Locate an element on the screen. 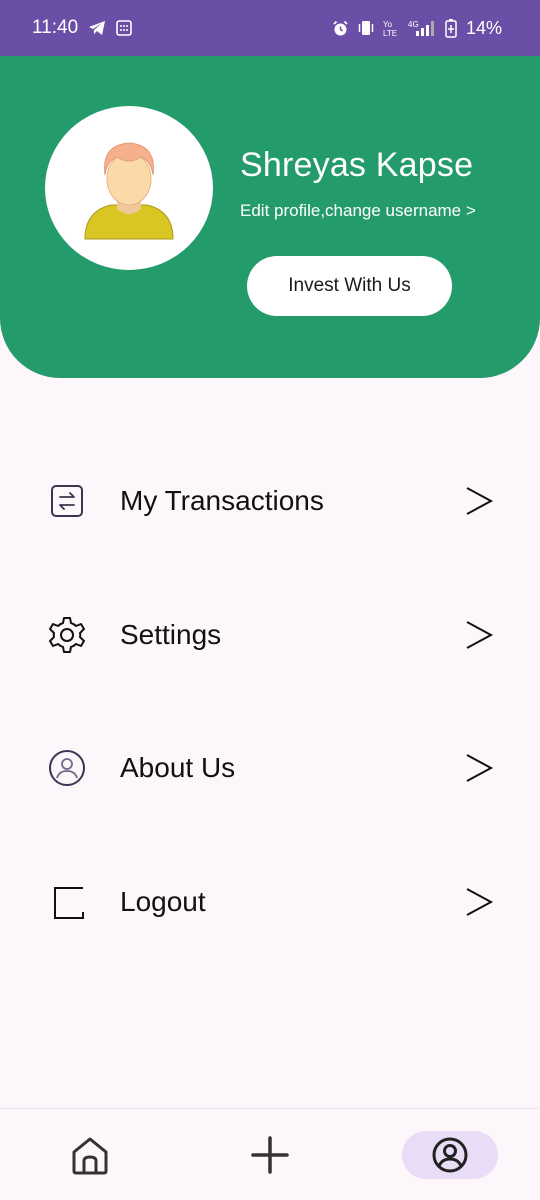 The width and height of the screenshot is (540, 1200). user-avatar-icon is located at coordinates (129, 191).